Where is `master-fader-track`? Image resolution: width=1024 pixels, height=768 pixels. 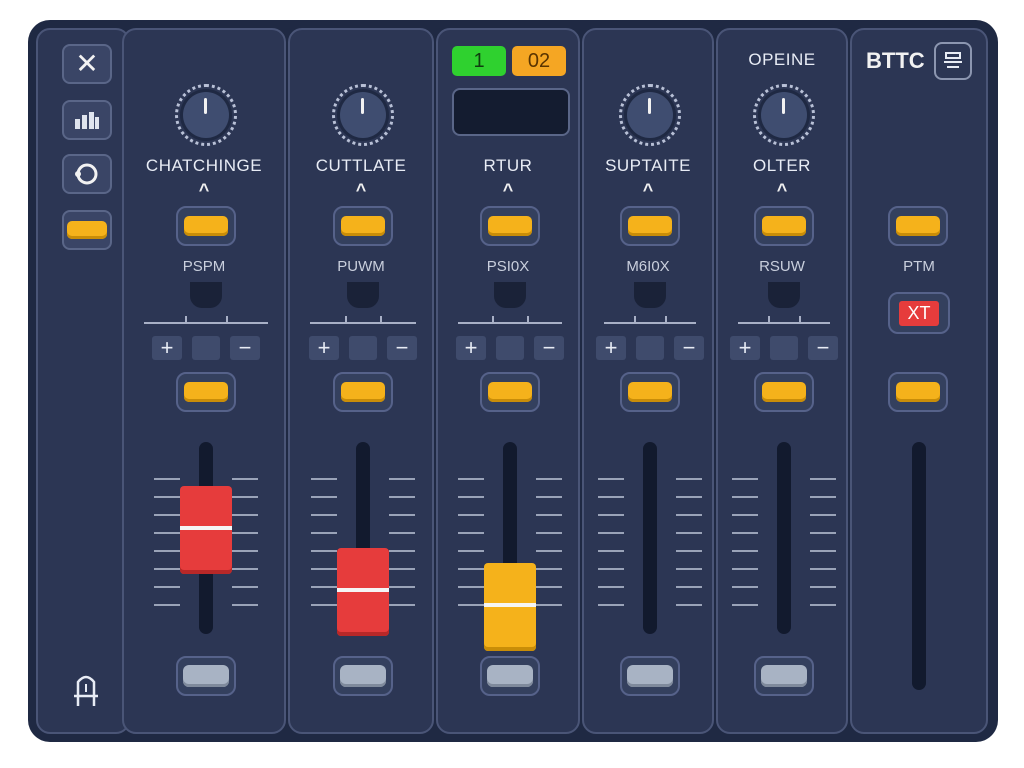
master-fader-track is located at coordinates (919, 566).